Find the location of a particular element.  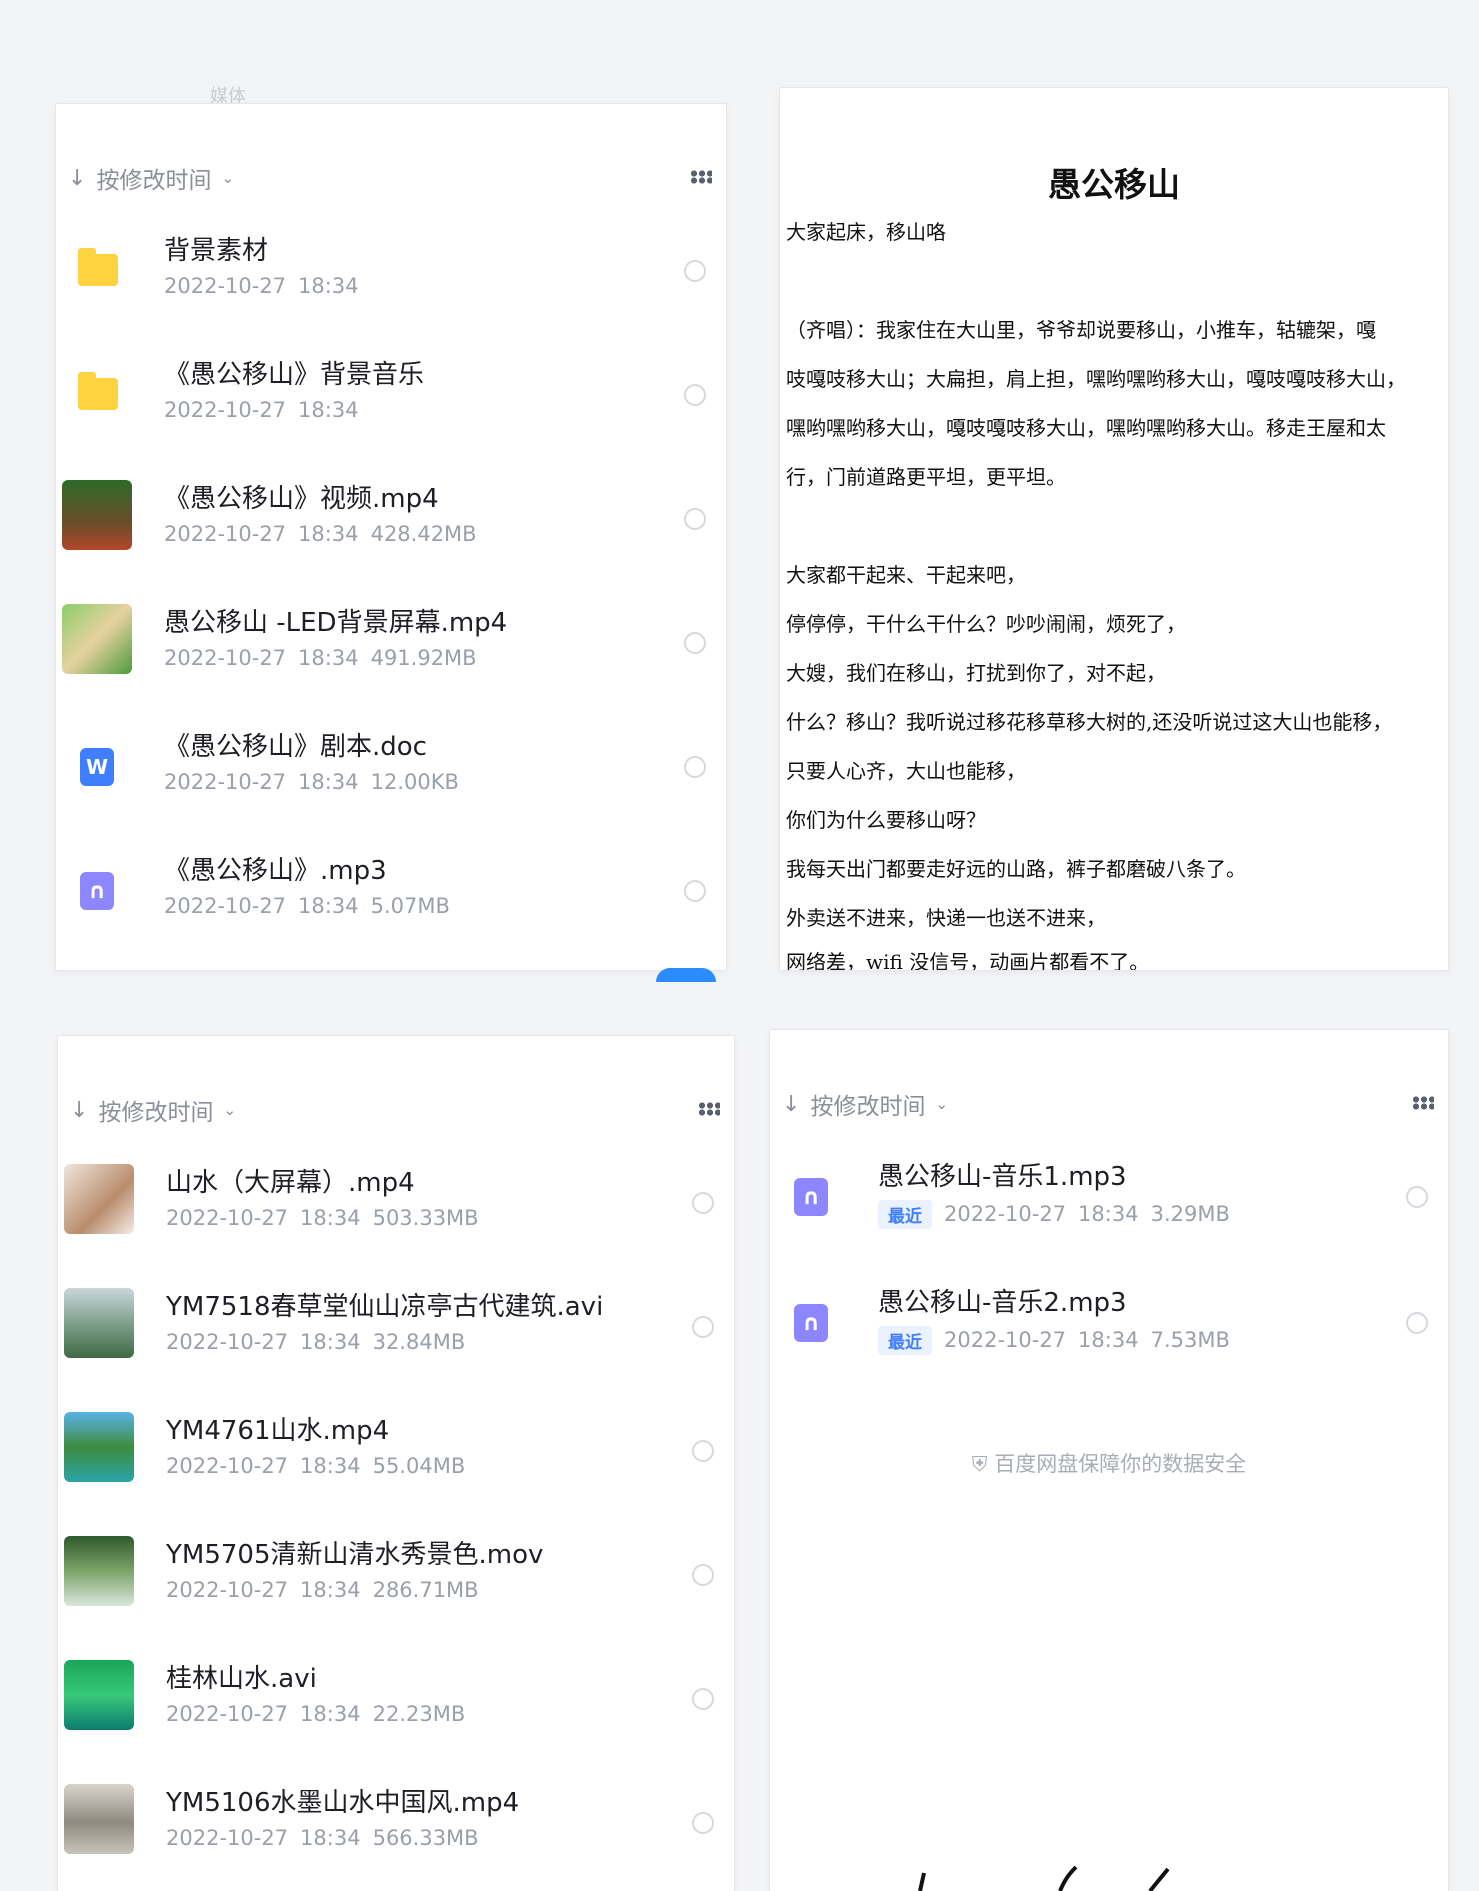

file-meta: 2022-10-27 18:34 22.23MB is located at coordinates (316, 1714).